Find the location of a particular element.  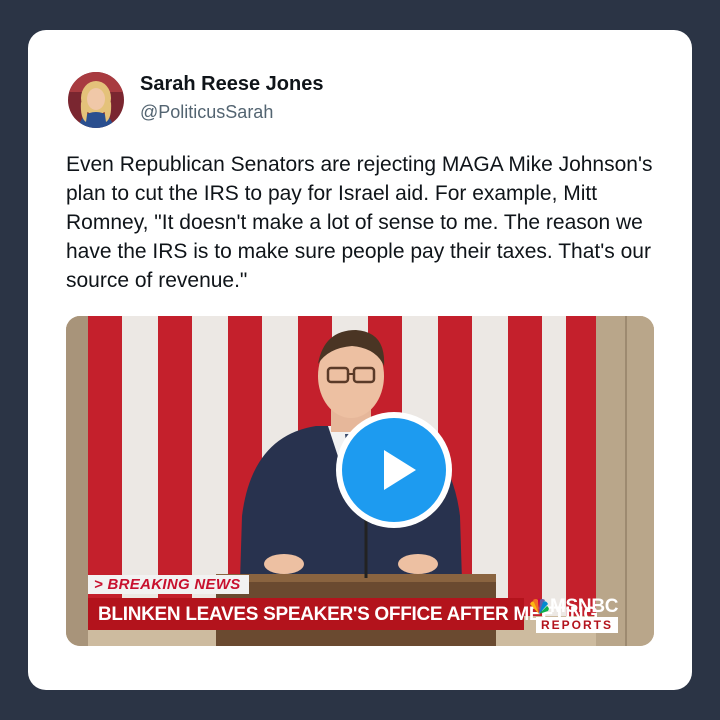

author-name: Sarah Reese Jones is located at coordinates (231, 84).